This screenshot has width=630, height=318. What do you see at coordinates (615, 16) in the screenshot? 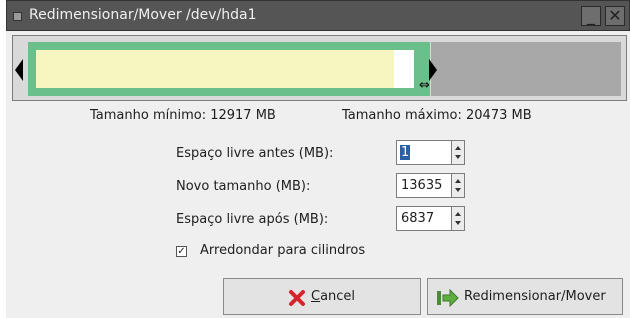
I see `close-icon: ✕` at bounding box center [615, 16].